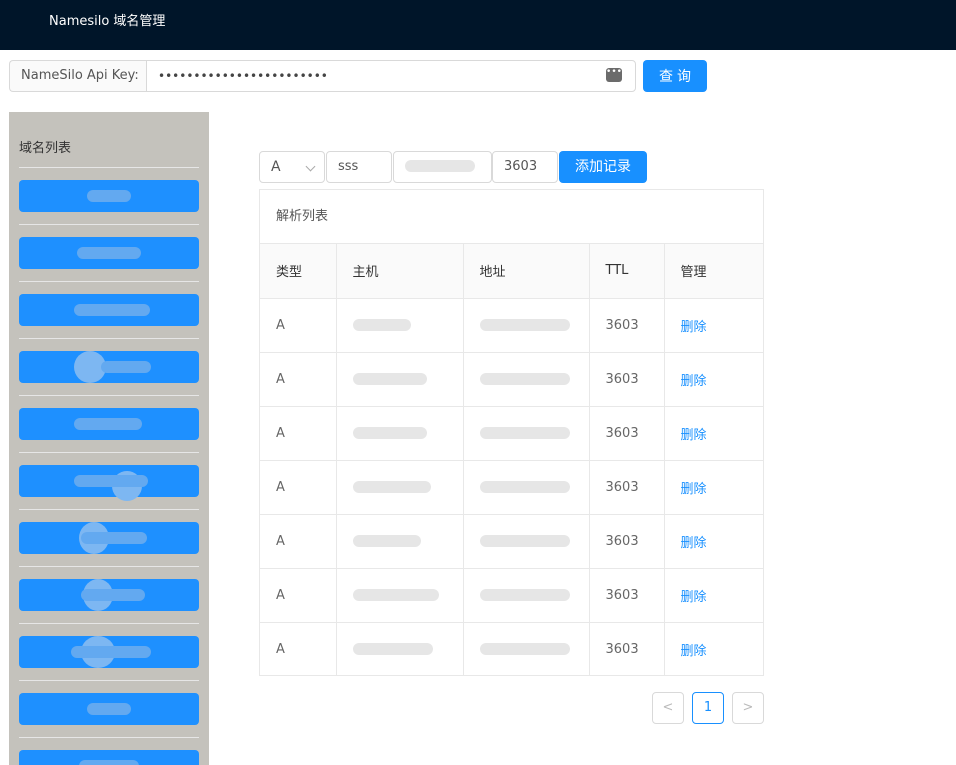 The image size is (956, 765). Describe the element at coordinates (675, 76) in the screenshot. I see `query-button: 查询` at that location.